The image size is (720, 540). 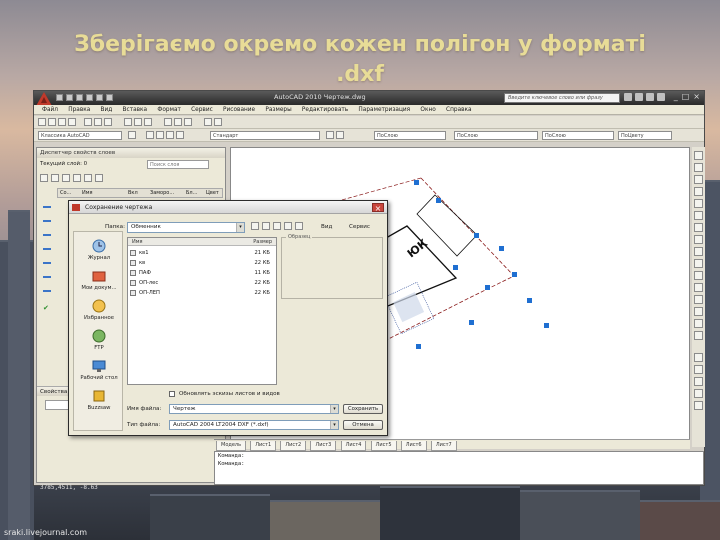 What do you see at coordinates (383, 446) in the screenshot?
I see `tab-layout5: Лист5` at bounding box center [383, 446].